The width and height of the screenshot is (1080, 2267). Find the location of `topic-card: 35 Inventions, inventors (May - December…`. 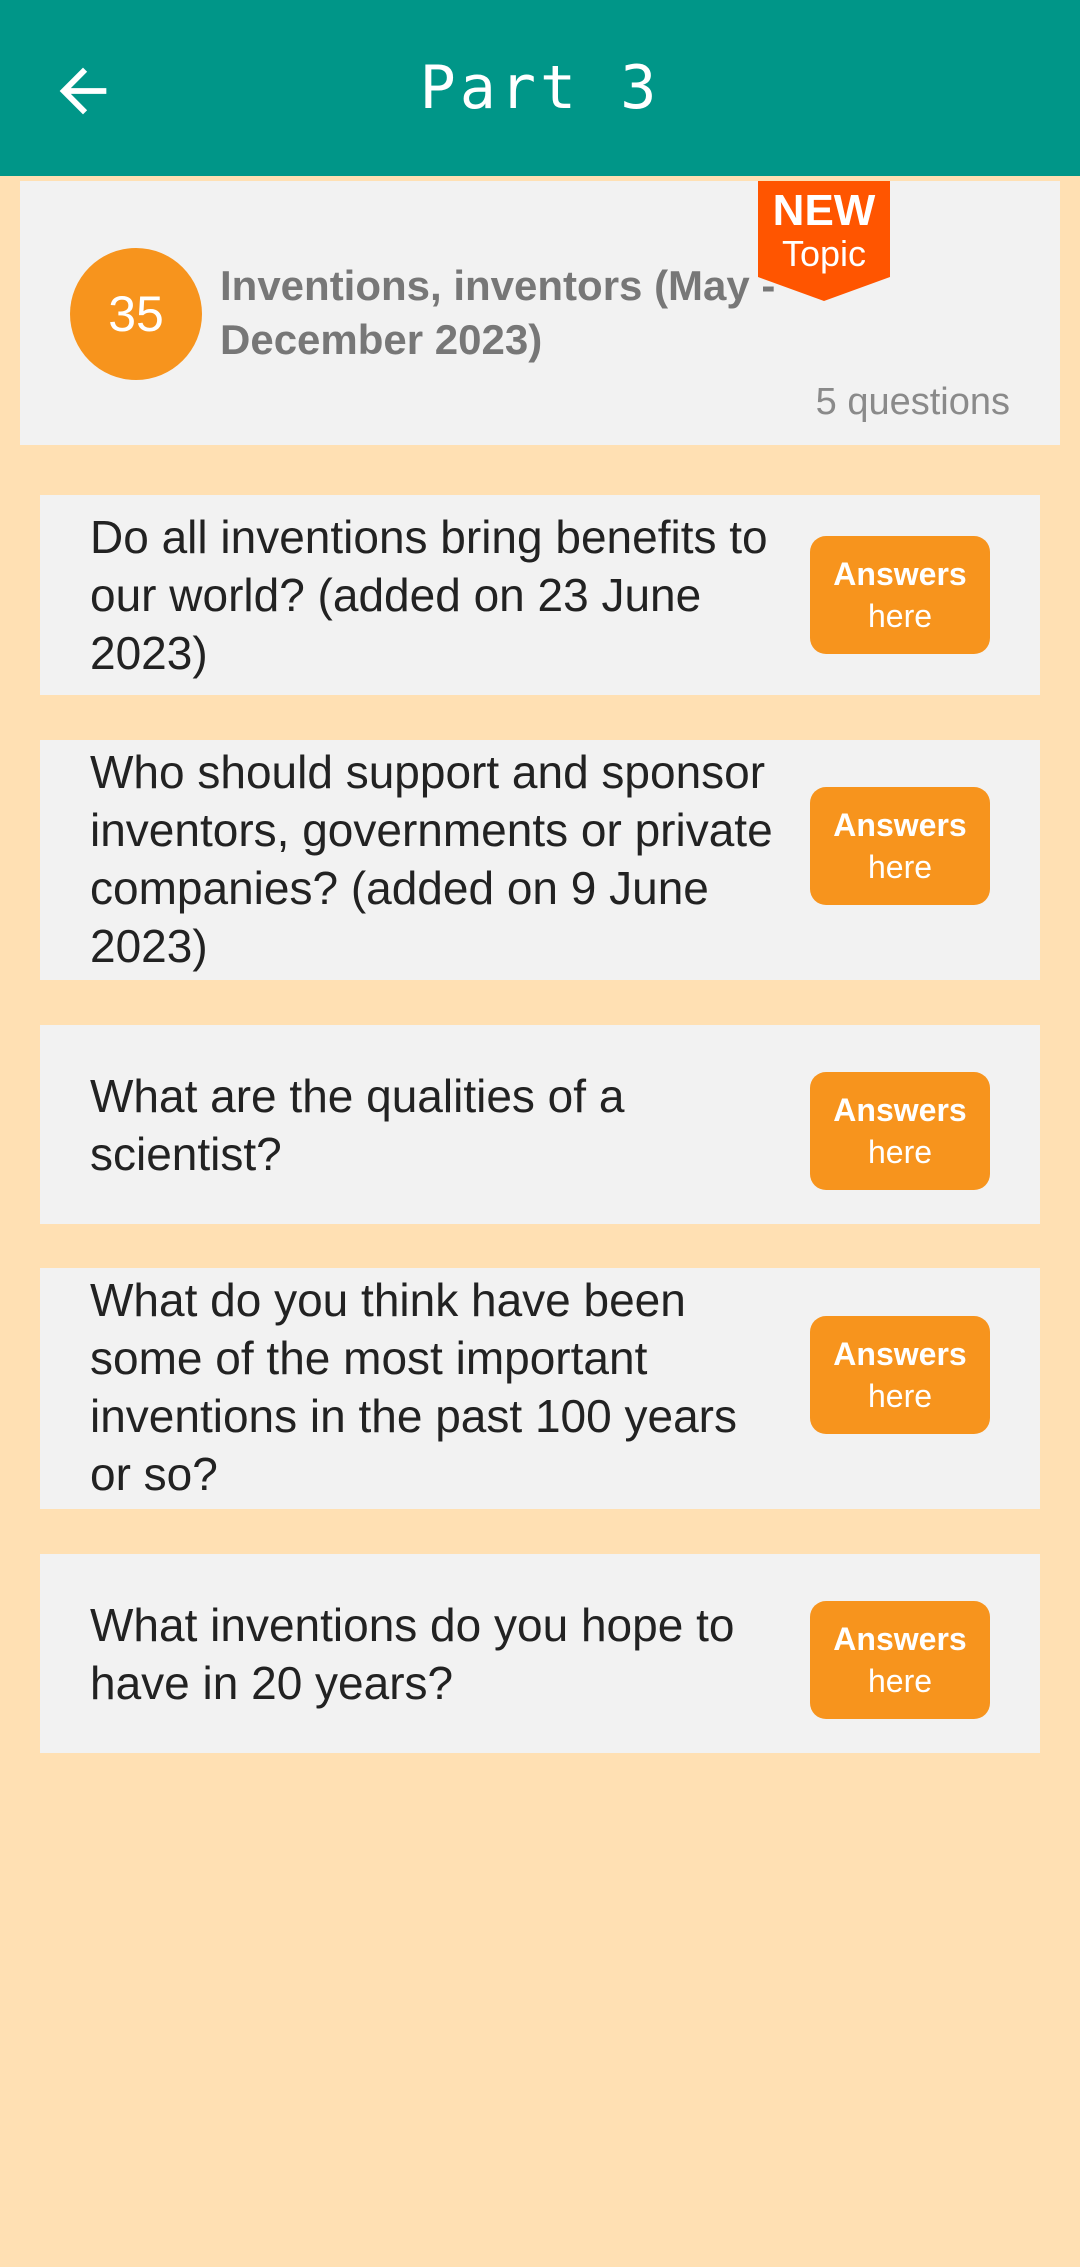

topic-card: 35 Inventions, inventors (May - December… is located at coordinates (540, 313).